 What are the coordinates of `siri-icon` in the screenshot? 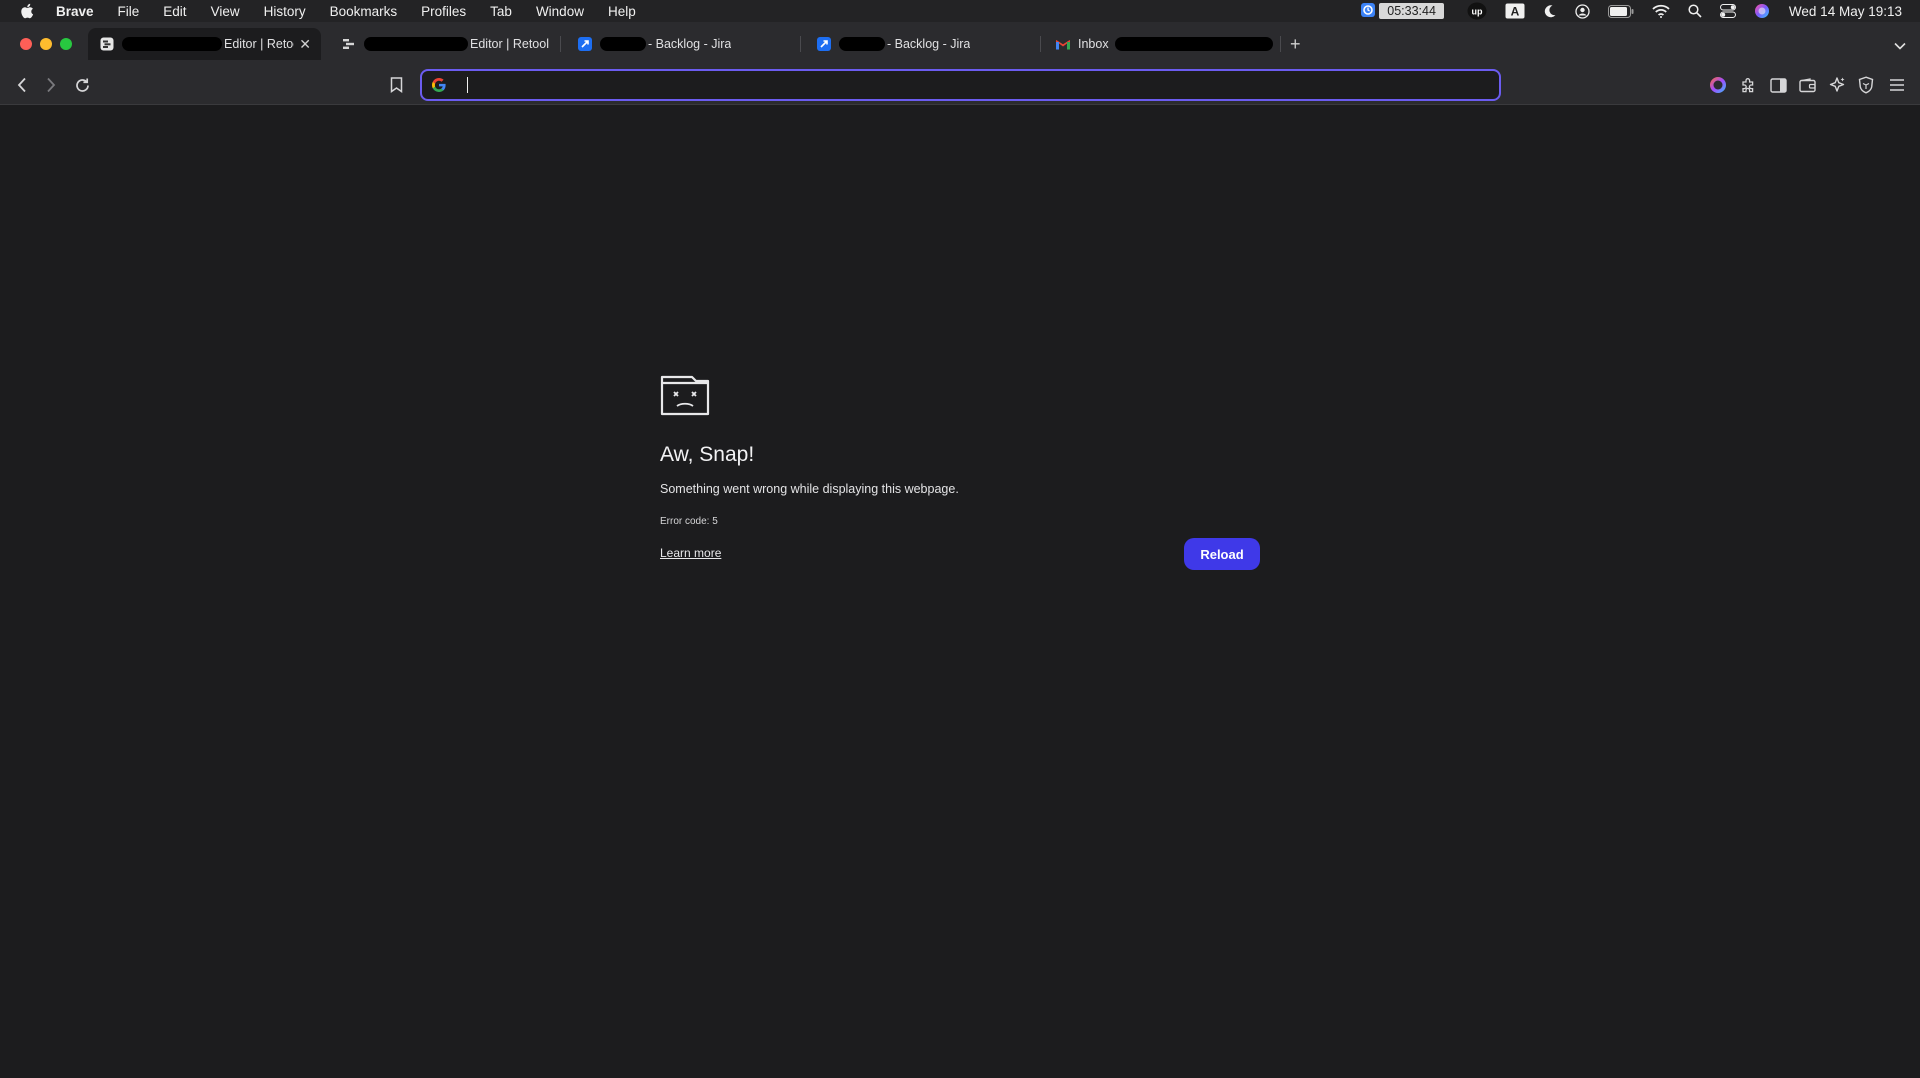 It's located at (1762, 11).